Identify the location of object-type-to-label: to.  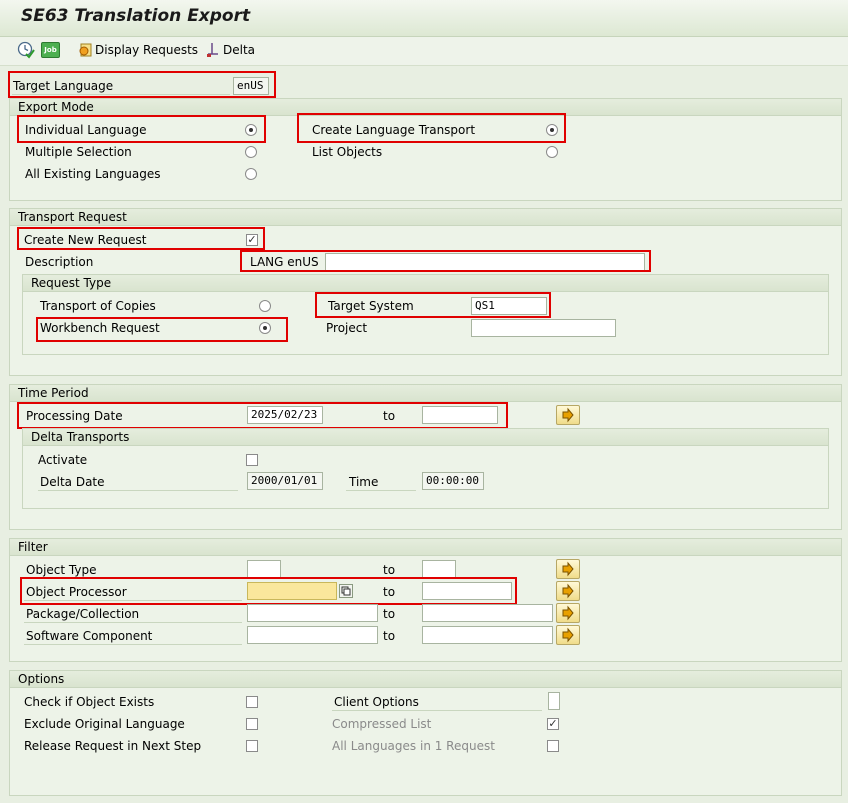
(389, 570).